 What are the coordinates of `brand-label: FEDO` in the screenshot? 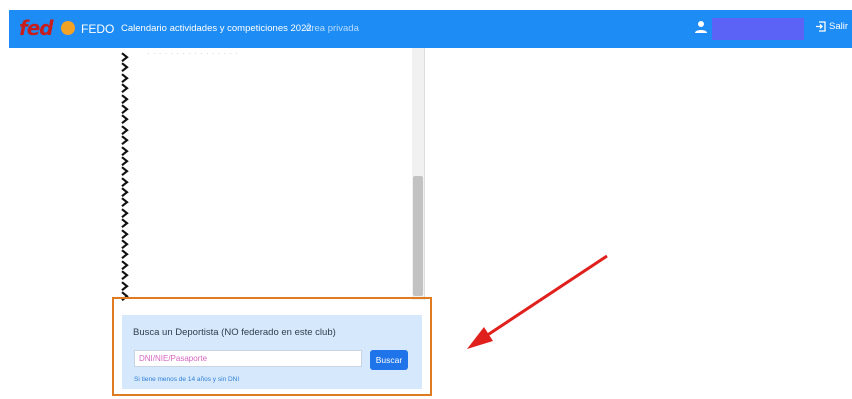 It's located at (97, 29).